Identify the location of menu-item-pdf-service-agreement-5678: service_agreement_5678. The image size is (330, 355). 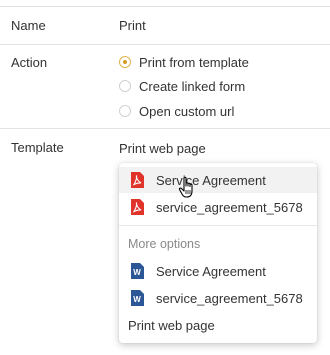
(218, 207).